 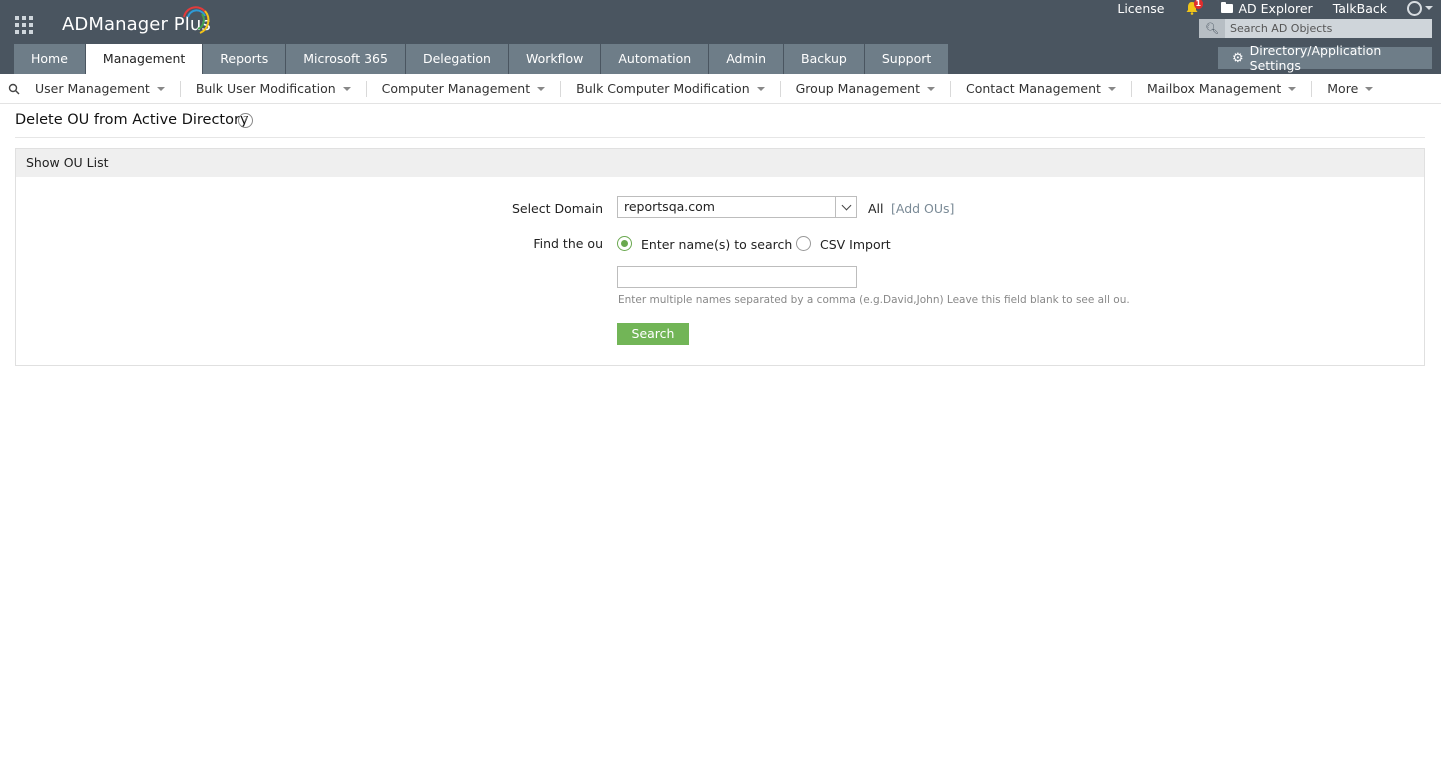 I want to click on subnav-label: More, so click(x=1343, y=88).